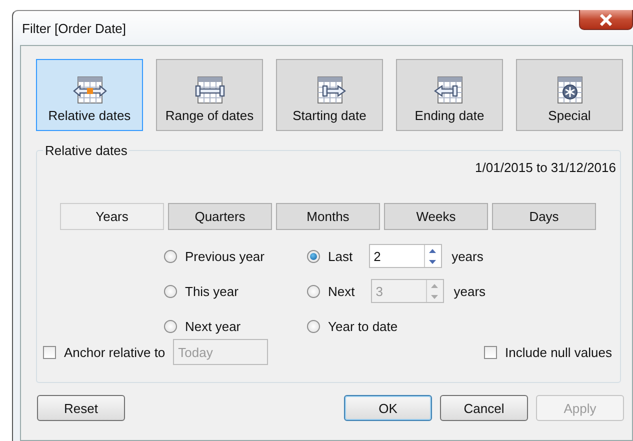 The height and width of the screenshot is (441, 633). What do you see at coordinates (86, 150) in the screenshot?
I see `group-title: Relative dates` at bounding box center [86, 150].